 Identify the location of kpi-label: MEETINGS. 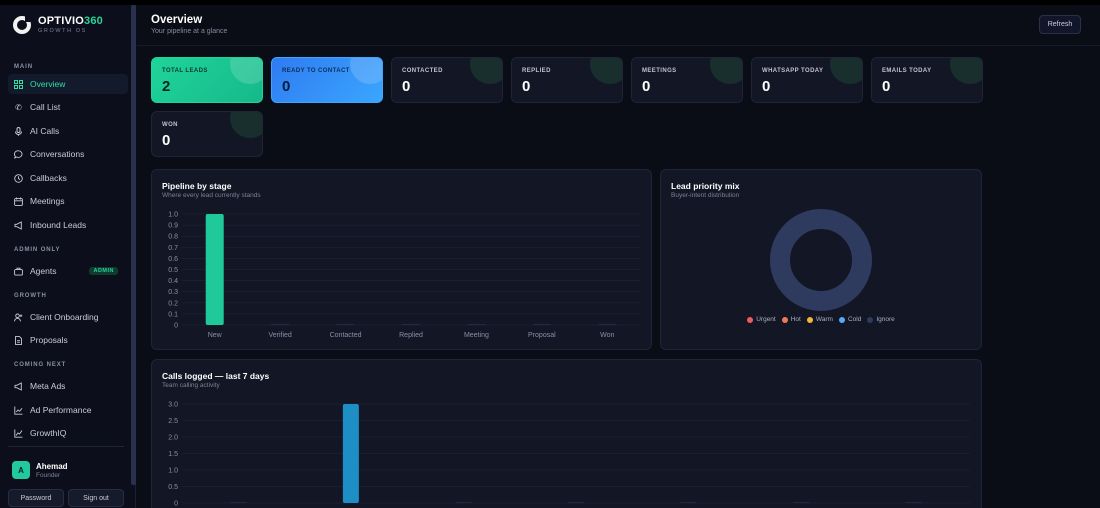
(659, 71).